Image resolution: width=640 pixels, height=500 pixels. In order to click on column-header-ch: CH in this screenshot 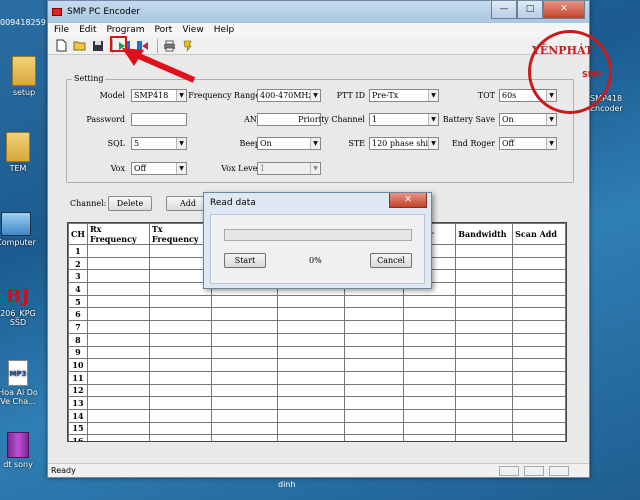, I will do `click(78, 234)`.